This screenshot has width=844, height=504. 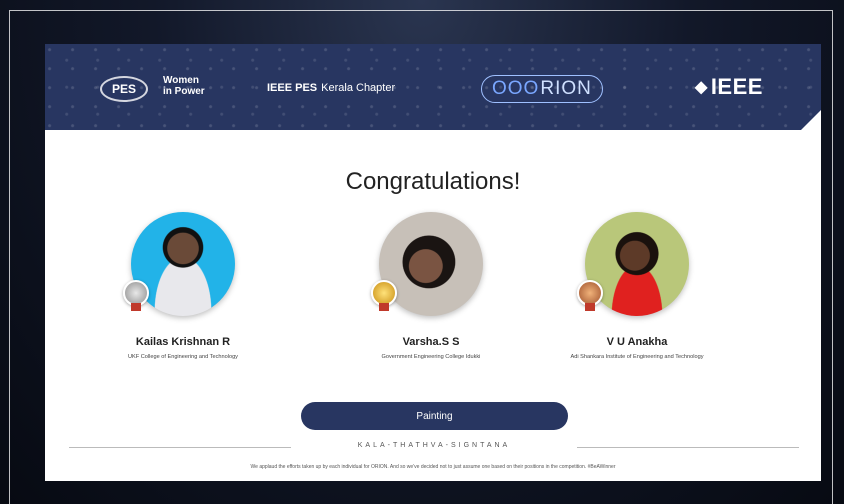 I want to click on wip-logo-line1: Women, so click(x=181, y=80).